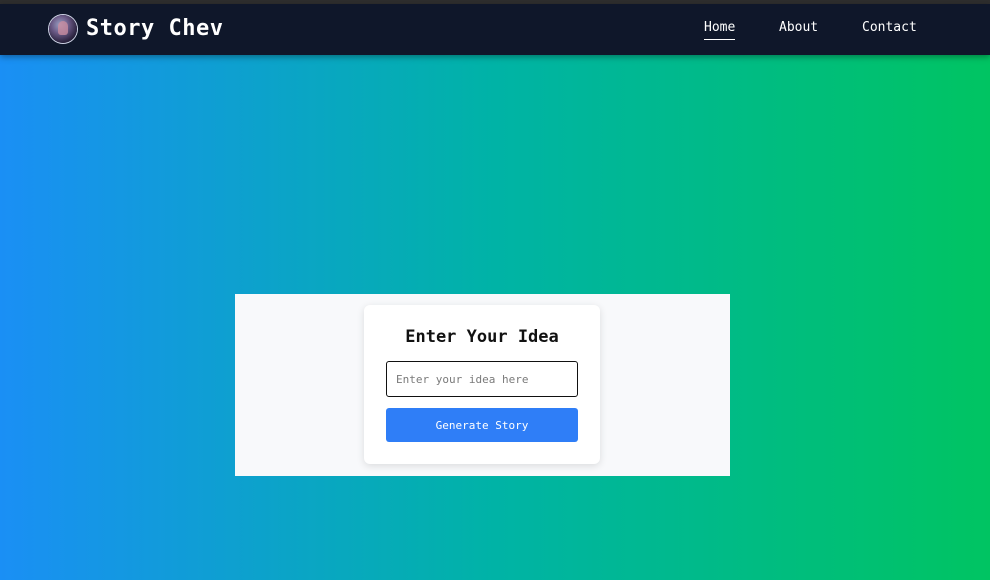  Describe the element at coordinates (482, 337) in the screenshot. I see `card-title: Enter Your Idea` at that location.